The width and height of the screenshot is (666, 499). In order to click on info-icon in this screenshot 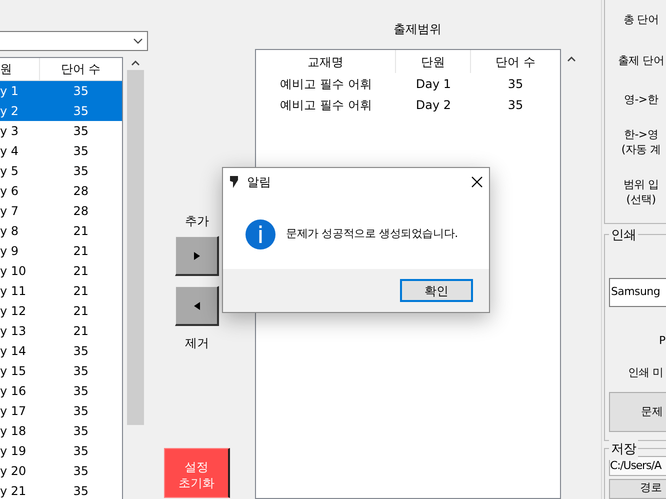, I will do `click(260, 234)`.